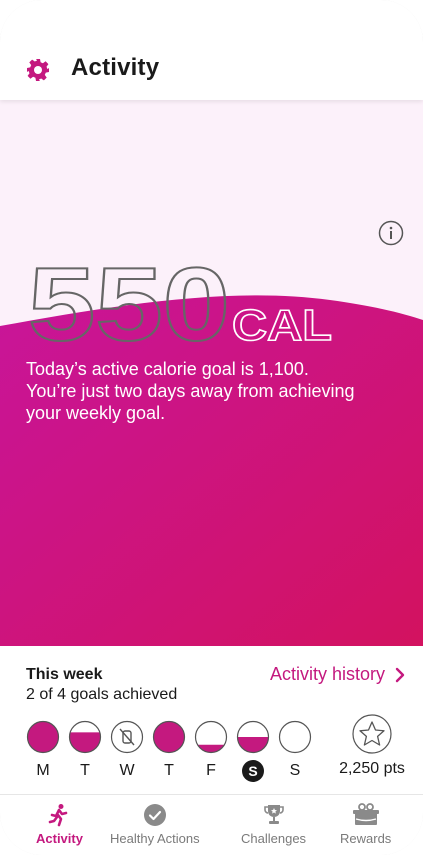 This screenshot has height=855, width=423. Describe the element at coordinates (127, 770) in the screenshot. I see `day-letter: W` at that location.